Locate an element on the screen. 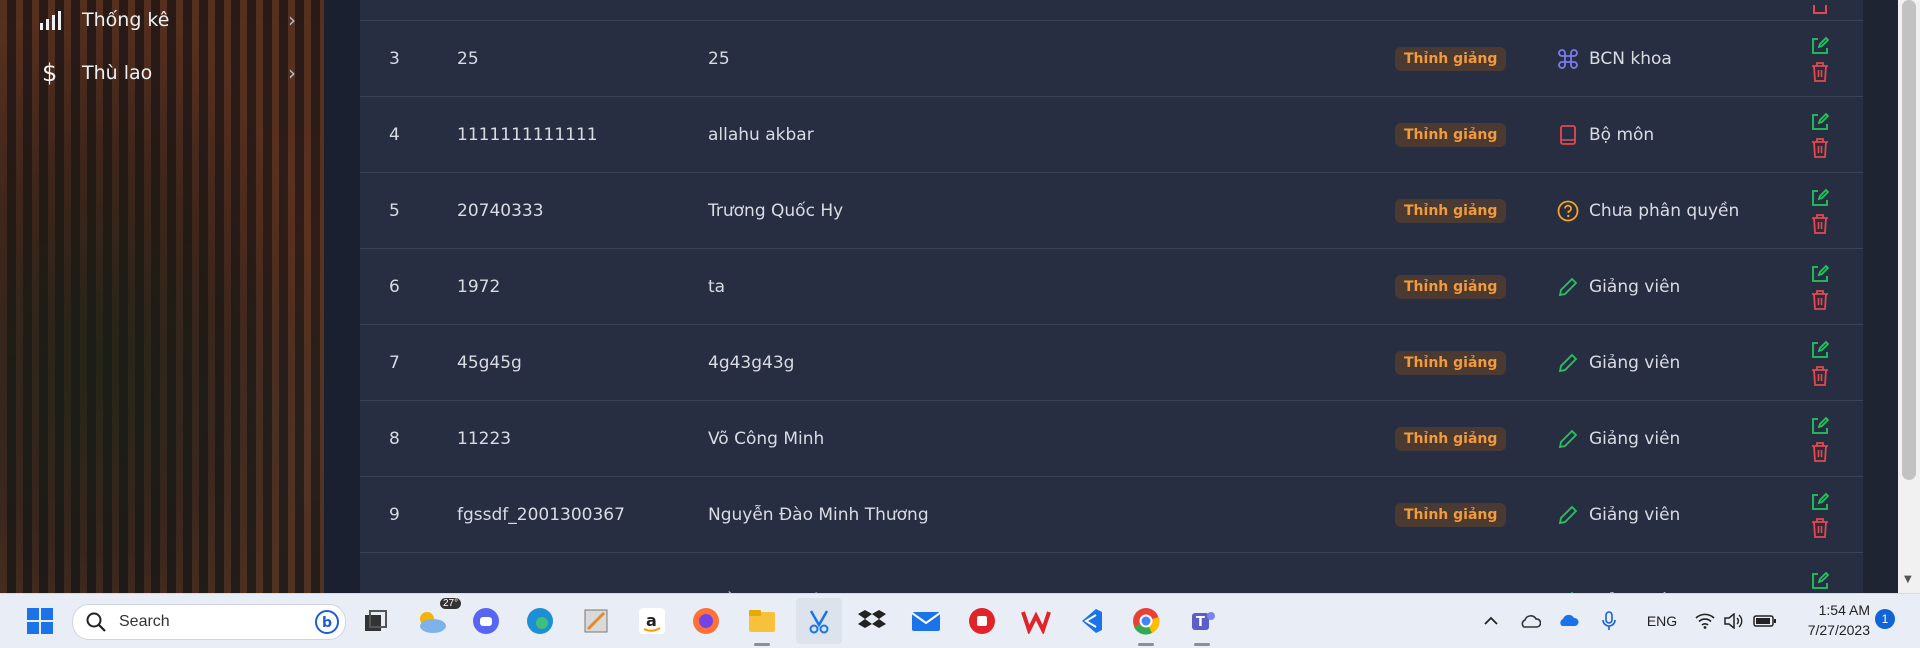 The image size is (1920, 648). snipping-tool-alt-icon is located at coordinates (596, 621).